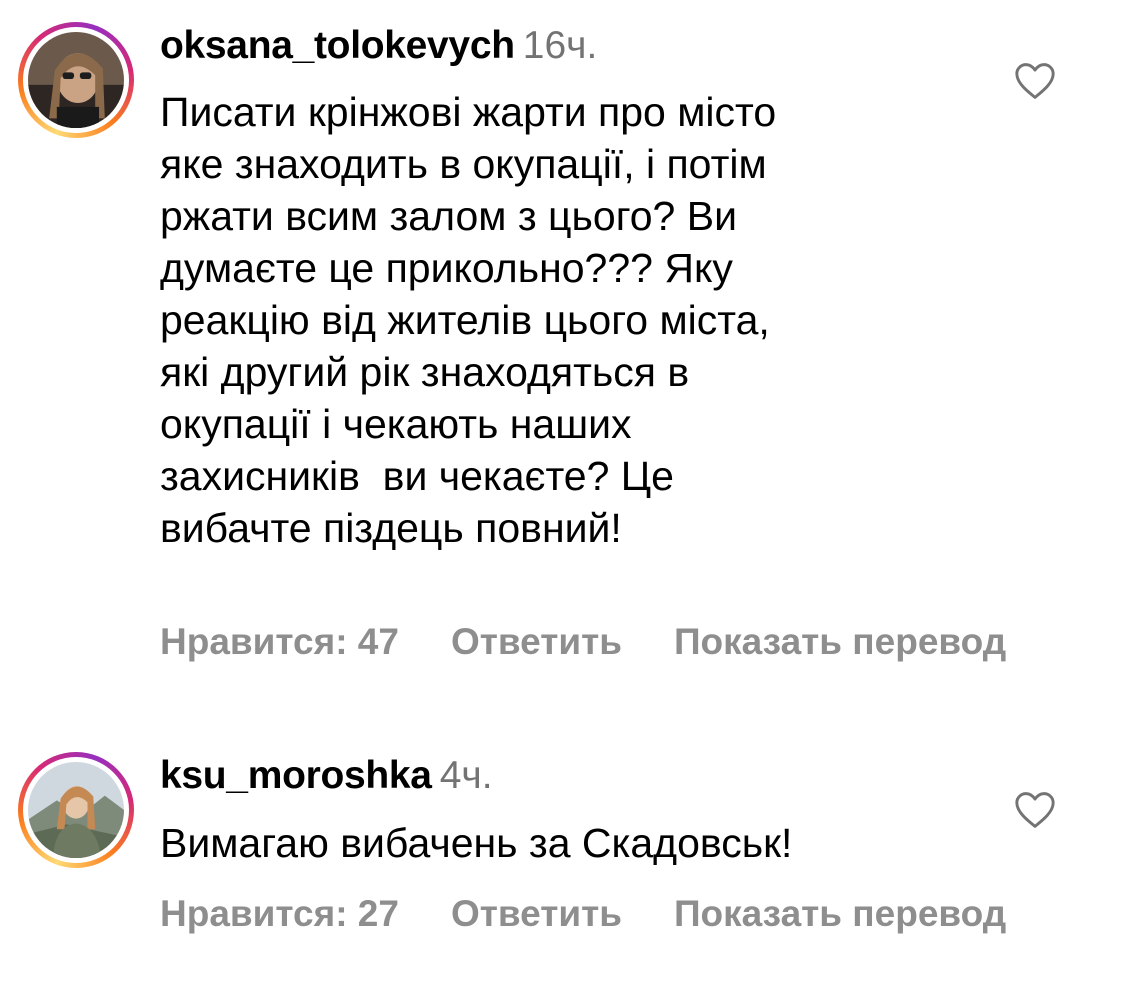  I want to click on comment-line: реакцію від жителів цього міста,, so click(465, 320).